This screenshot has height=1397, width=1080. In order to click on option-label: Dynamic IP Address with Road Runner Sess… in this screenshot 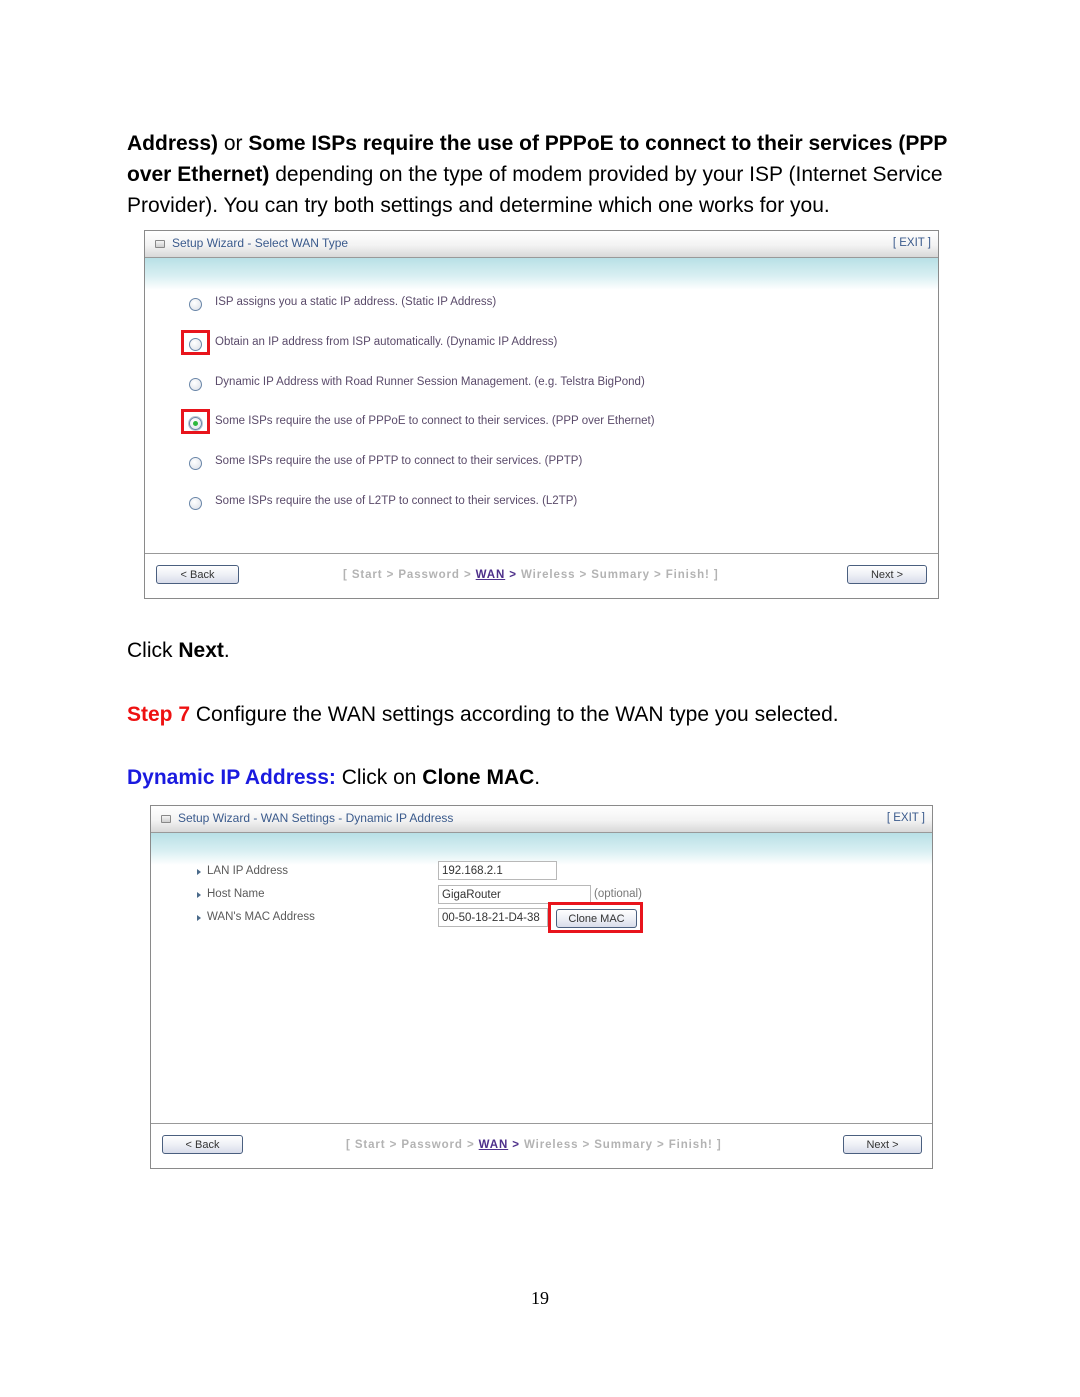, I will do `click(430, 382)`.